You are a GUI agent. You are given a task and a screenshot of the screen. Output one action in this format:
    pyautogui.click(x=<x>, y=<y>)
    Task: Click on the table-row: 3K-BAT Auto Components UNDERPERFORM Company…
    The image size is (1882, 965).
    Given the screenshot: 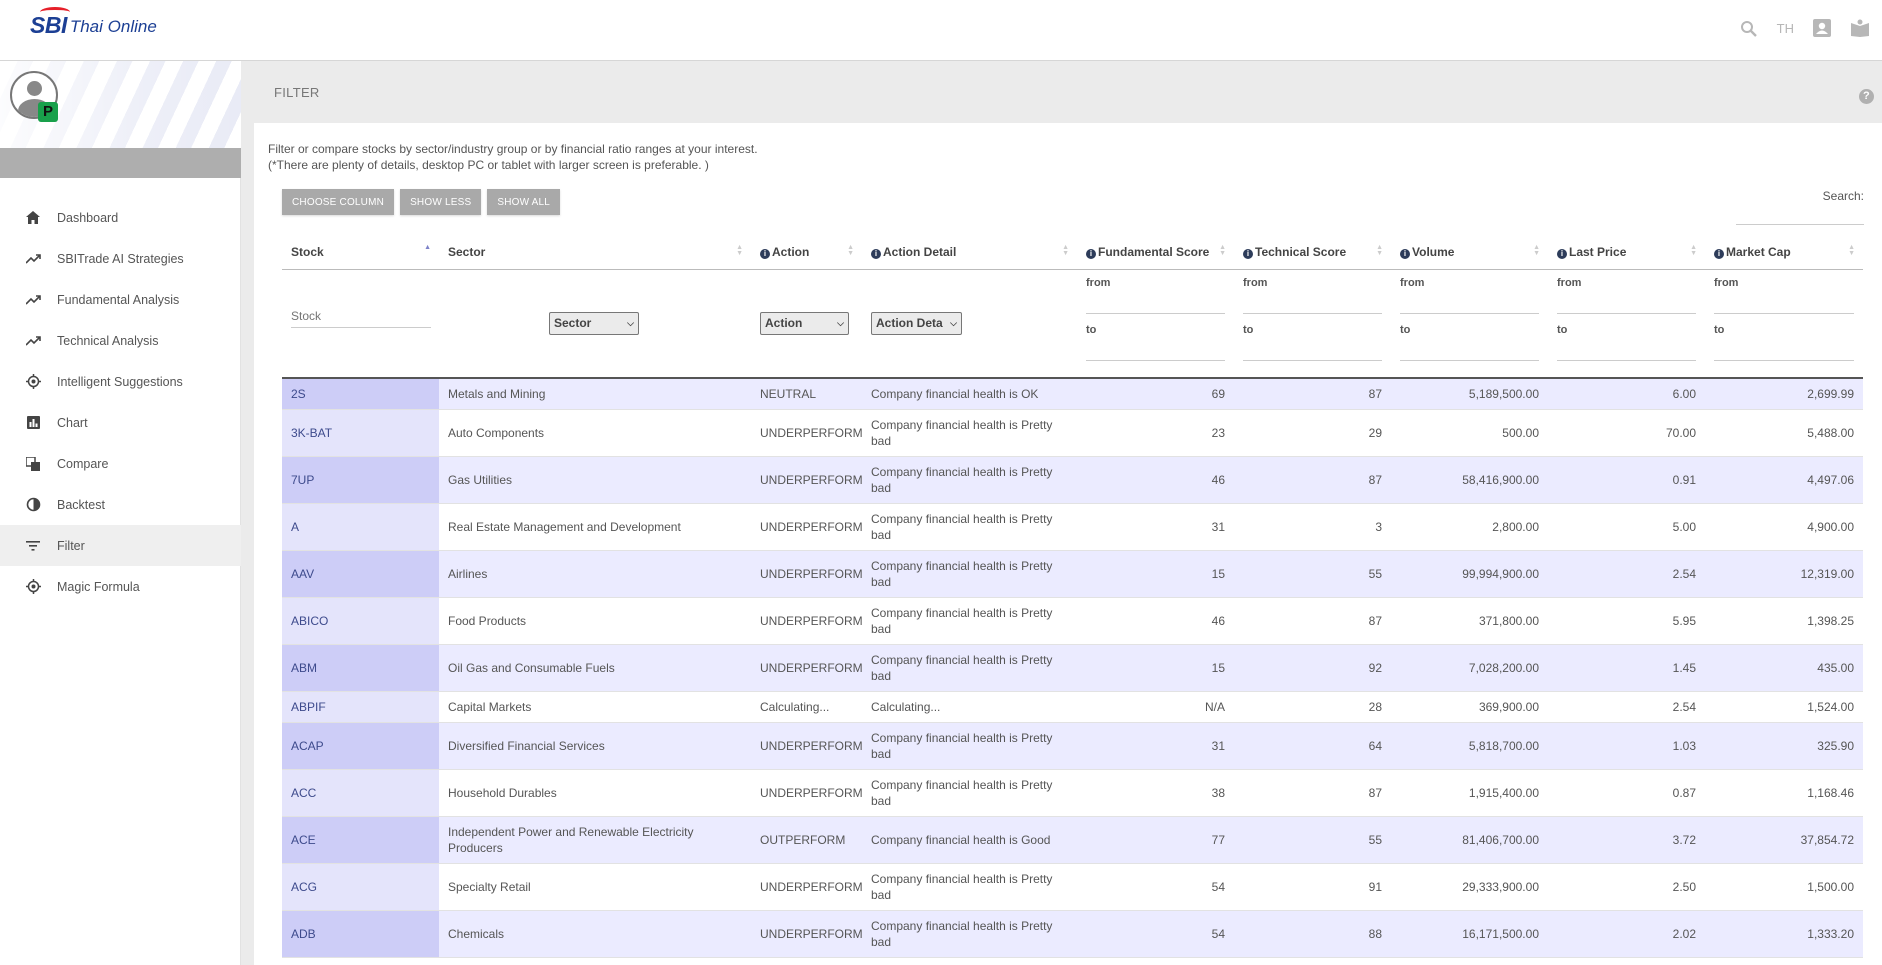 What is the action you would take?
    pyautogui.click(x=1072, y=433)
    